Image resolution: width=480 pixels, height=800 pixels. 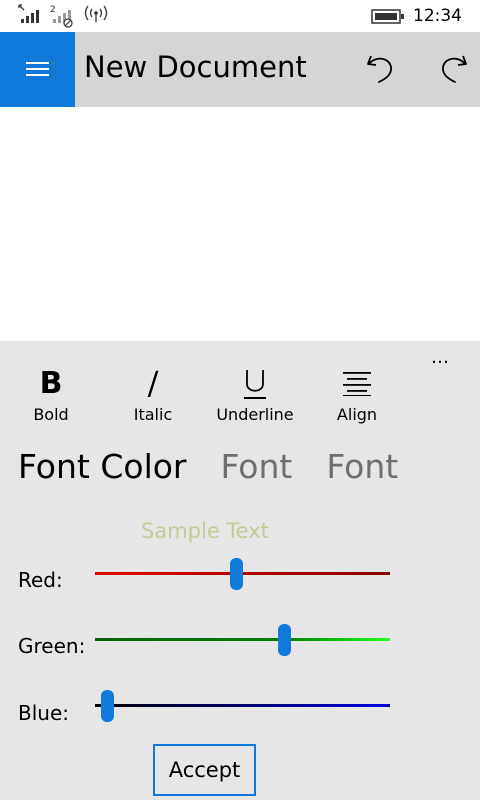 I want to click on align-center-icon, so click(x=357, y=384).